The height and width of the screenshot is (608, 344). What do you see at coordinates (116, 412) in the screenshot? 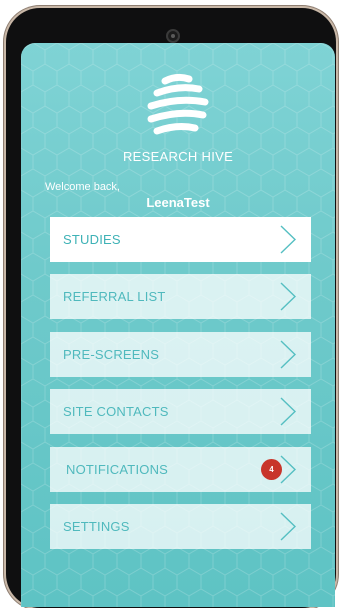
I see `menu-item-label: SITE CONTACTS` at bounding box center [116, 412].